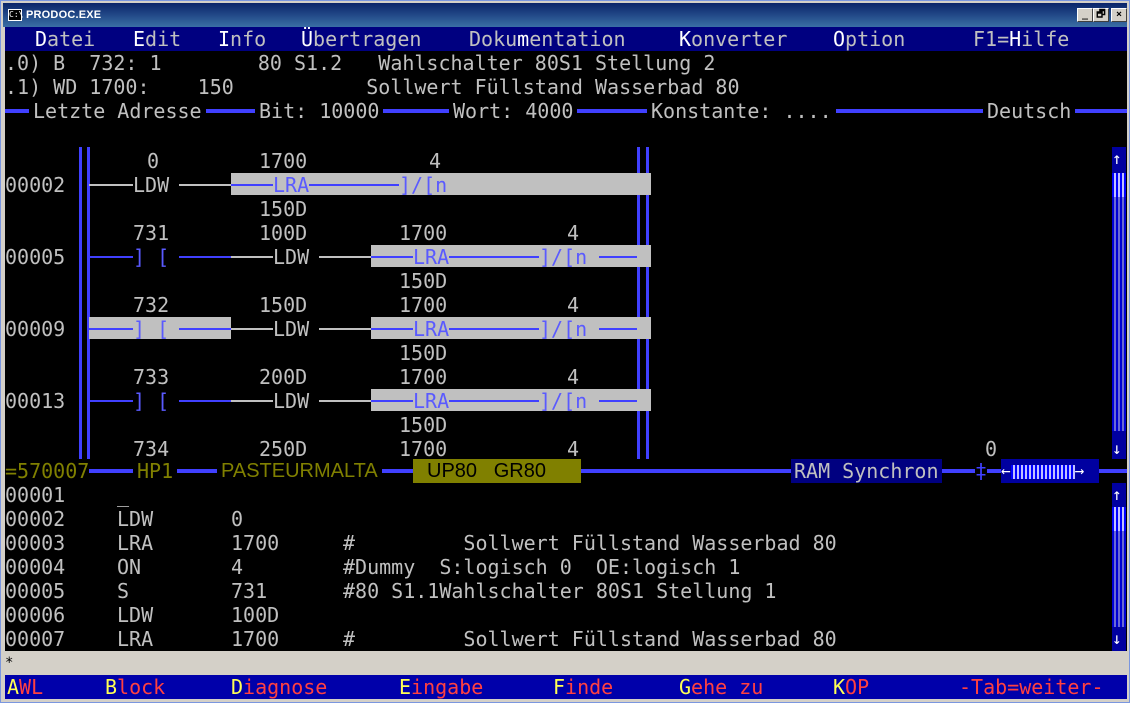  Describe the element at coordinates (279, 687) in the screenshot. I see `fkey-diagnose: Diagnose` at that location.